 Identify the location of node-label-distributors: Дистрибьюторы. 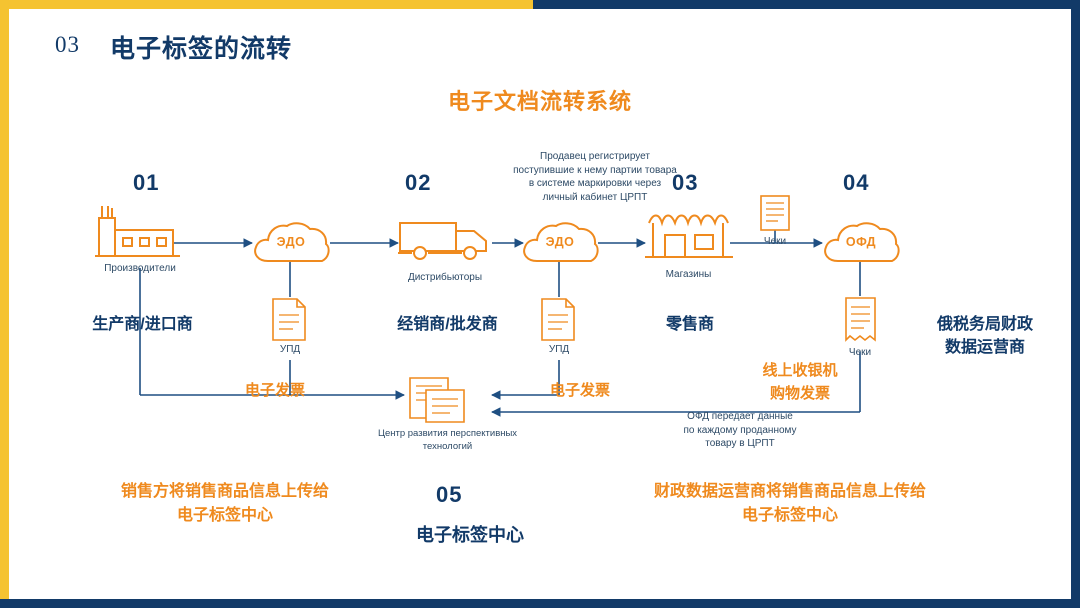
(445, 277).